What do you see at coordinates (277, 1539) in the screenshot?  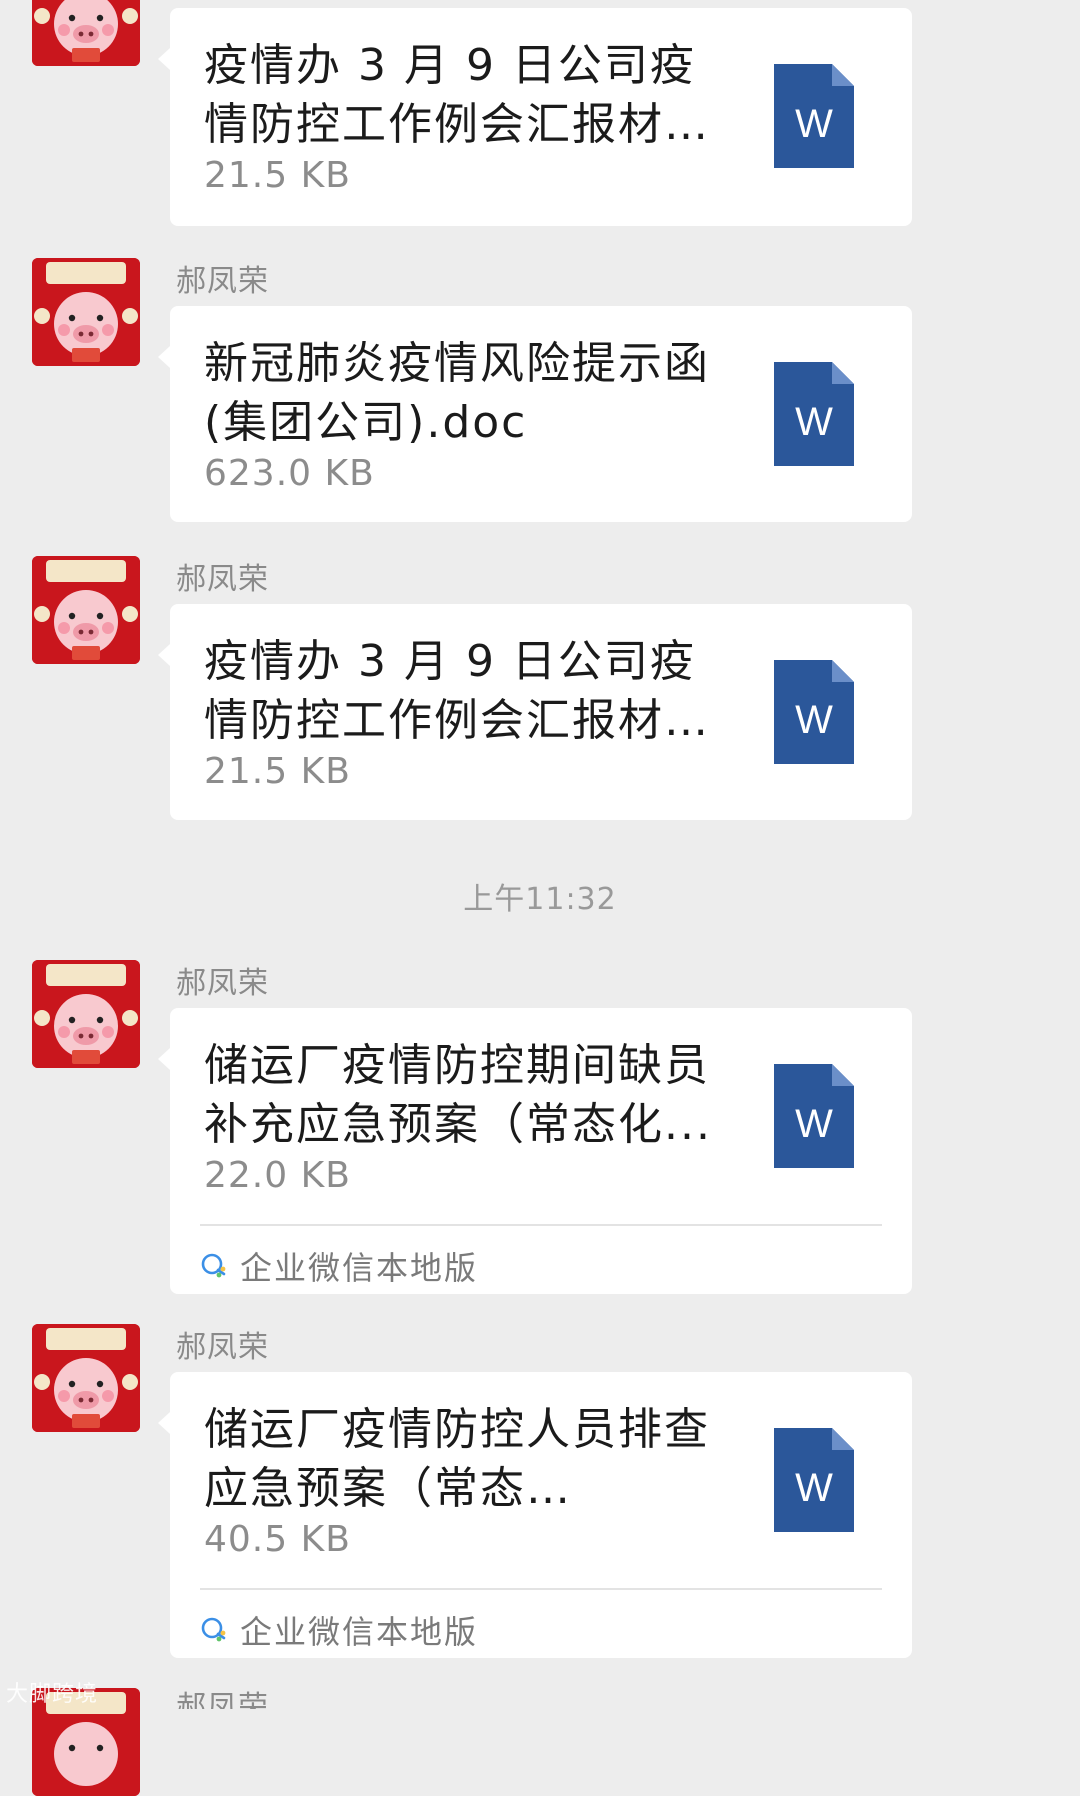 I see `file-size: 40.5 KB` at bounding box center [277, 1539].